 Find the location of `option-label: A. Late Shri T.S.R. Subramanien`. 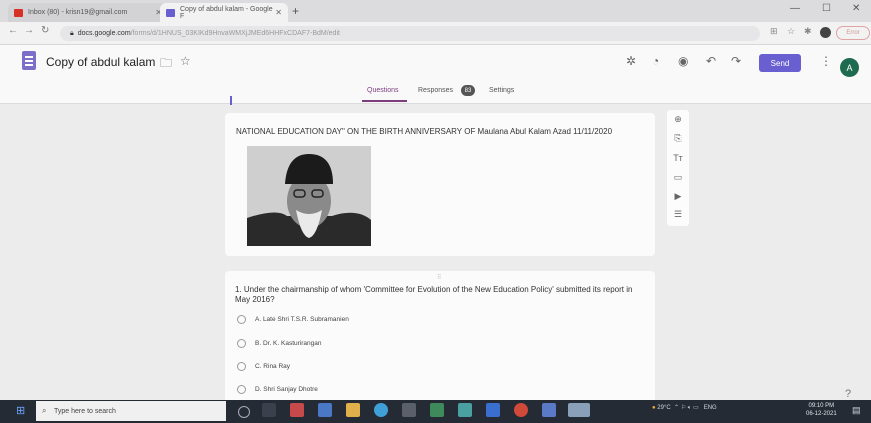

option-label: A. Late Shri T.S.R. Subramanien is located at coordinates (302, 319).